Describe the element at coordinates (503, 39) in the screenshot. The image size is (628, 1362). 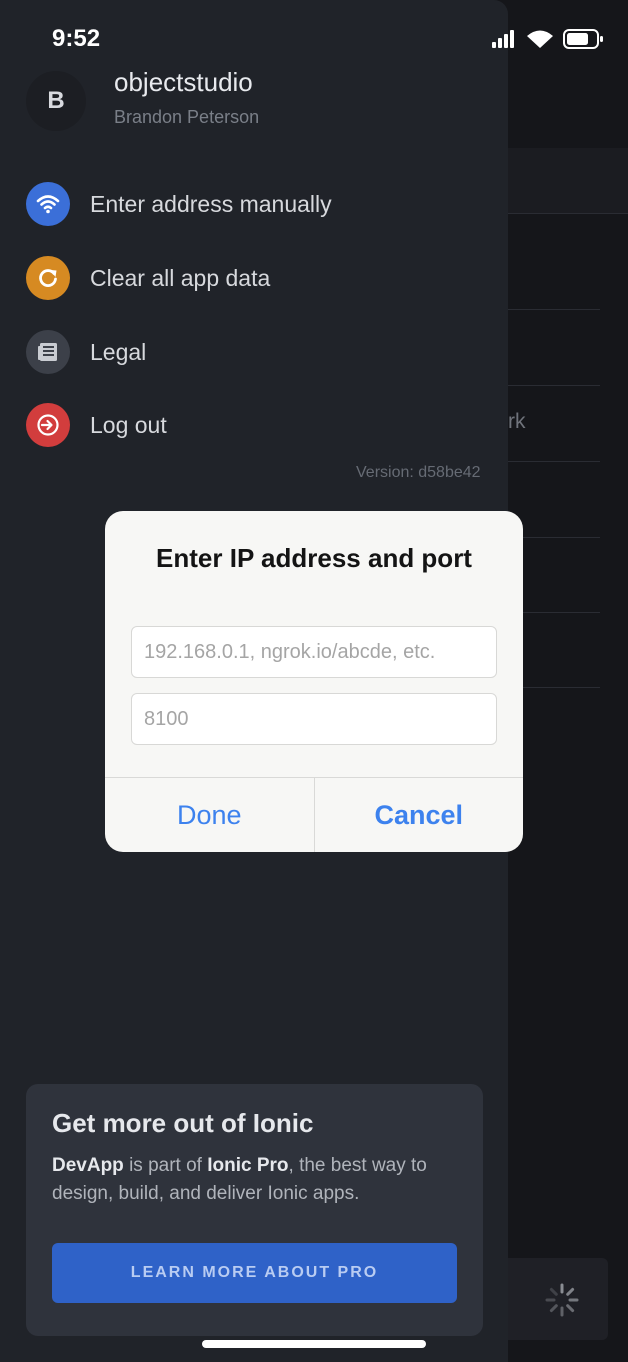
I see `signal-icon` at that location.